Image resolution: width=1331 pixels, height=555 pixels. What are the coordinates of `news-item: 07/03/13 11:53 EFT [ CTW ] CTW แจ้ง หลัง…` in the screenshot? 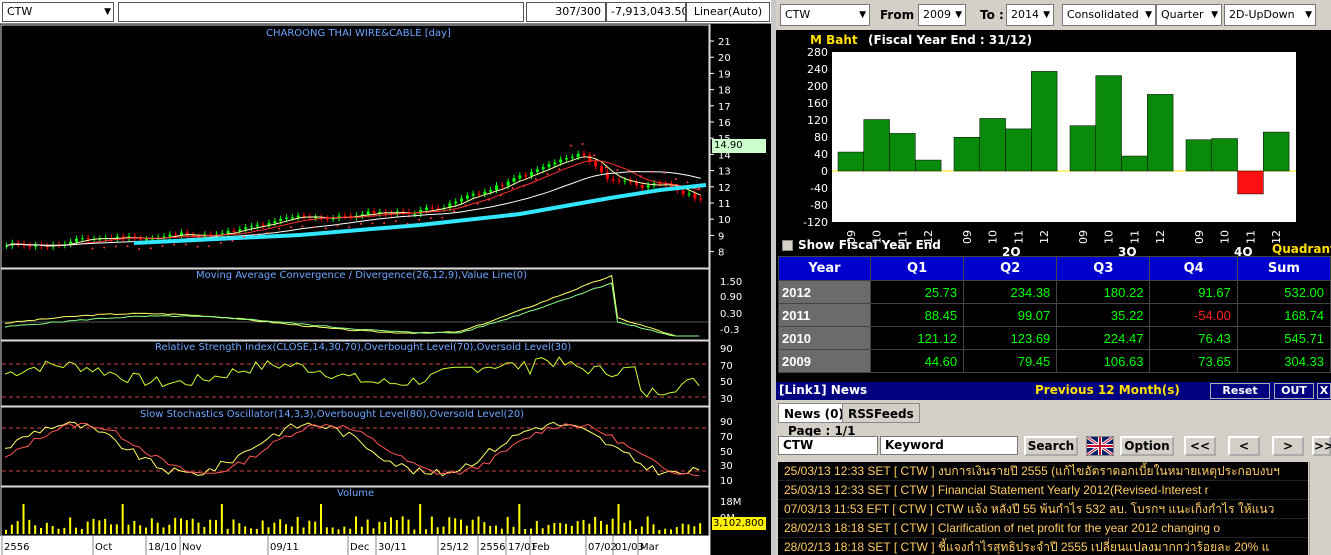 It's located at (1043, 509).